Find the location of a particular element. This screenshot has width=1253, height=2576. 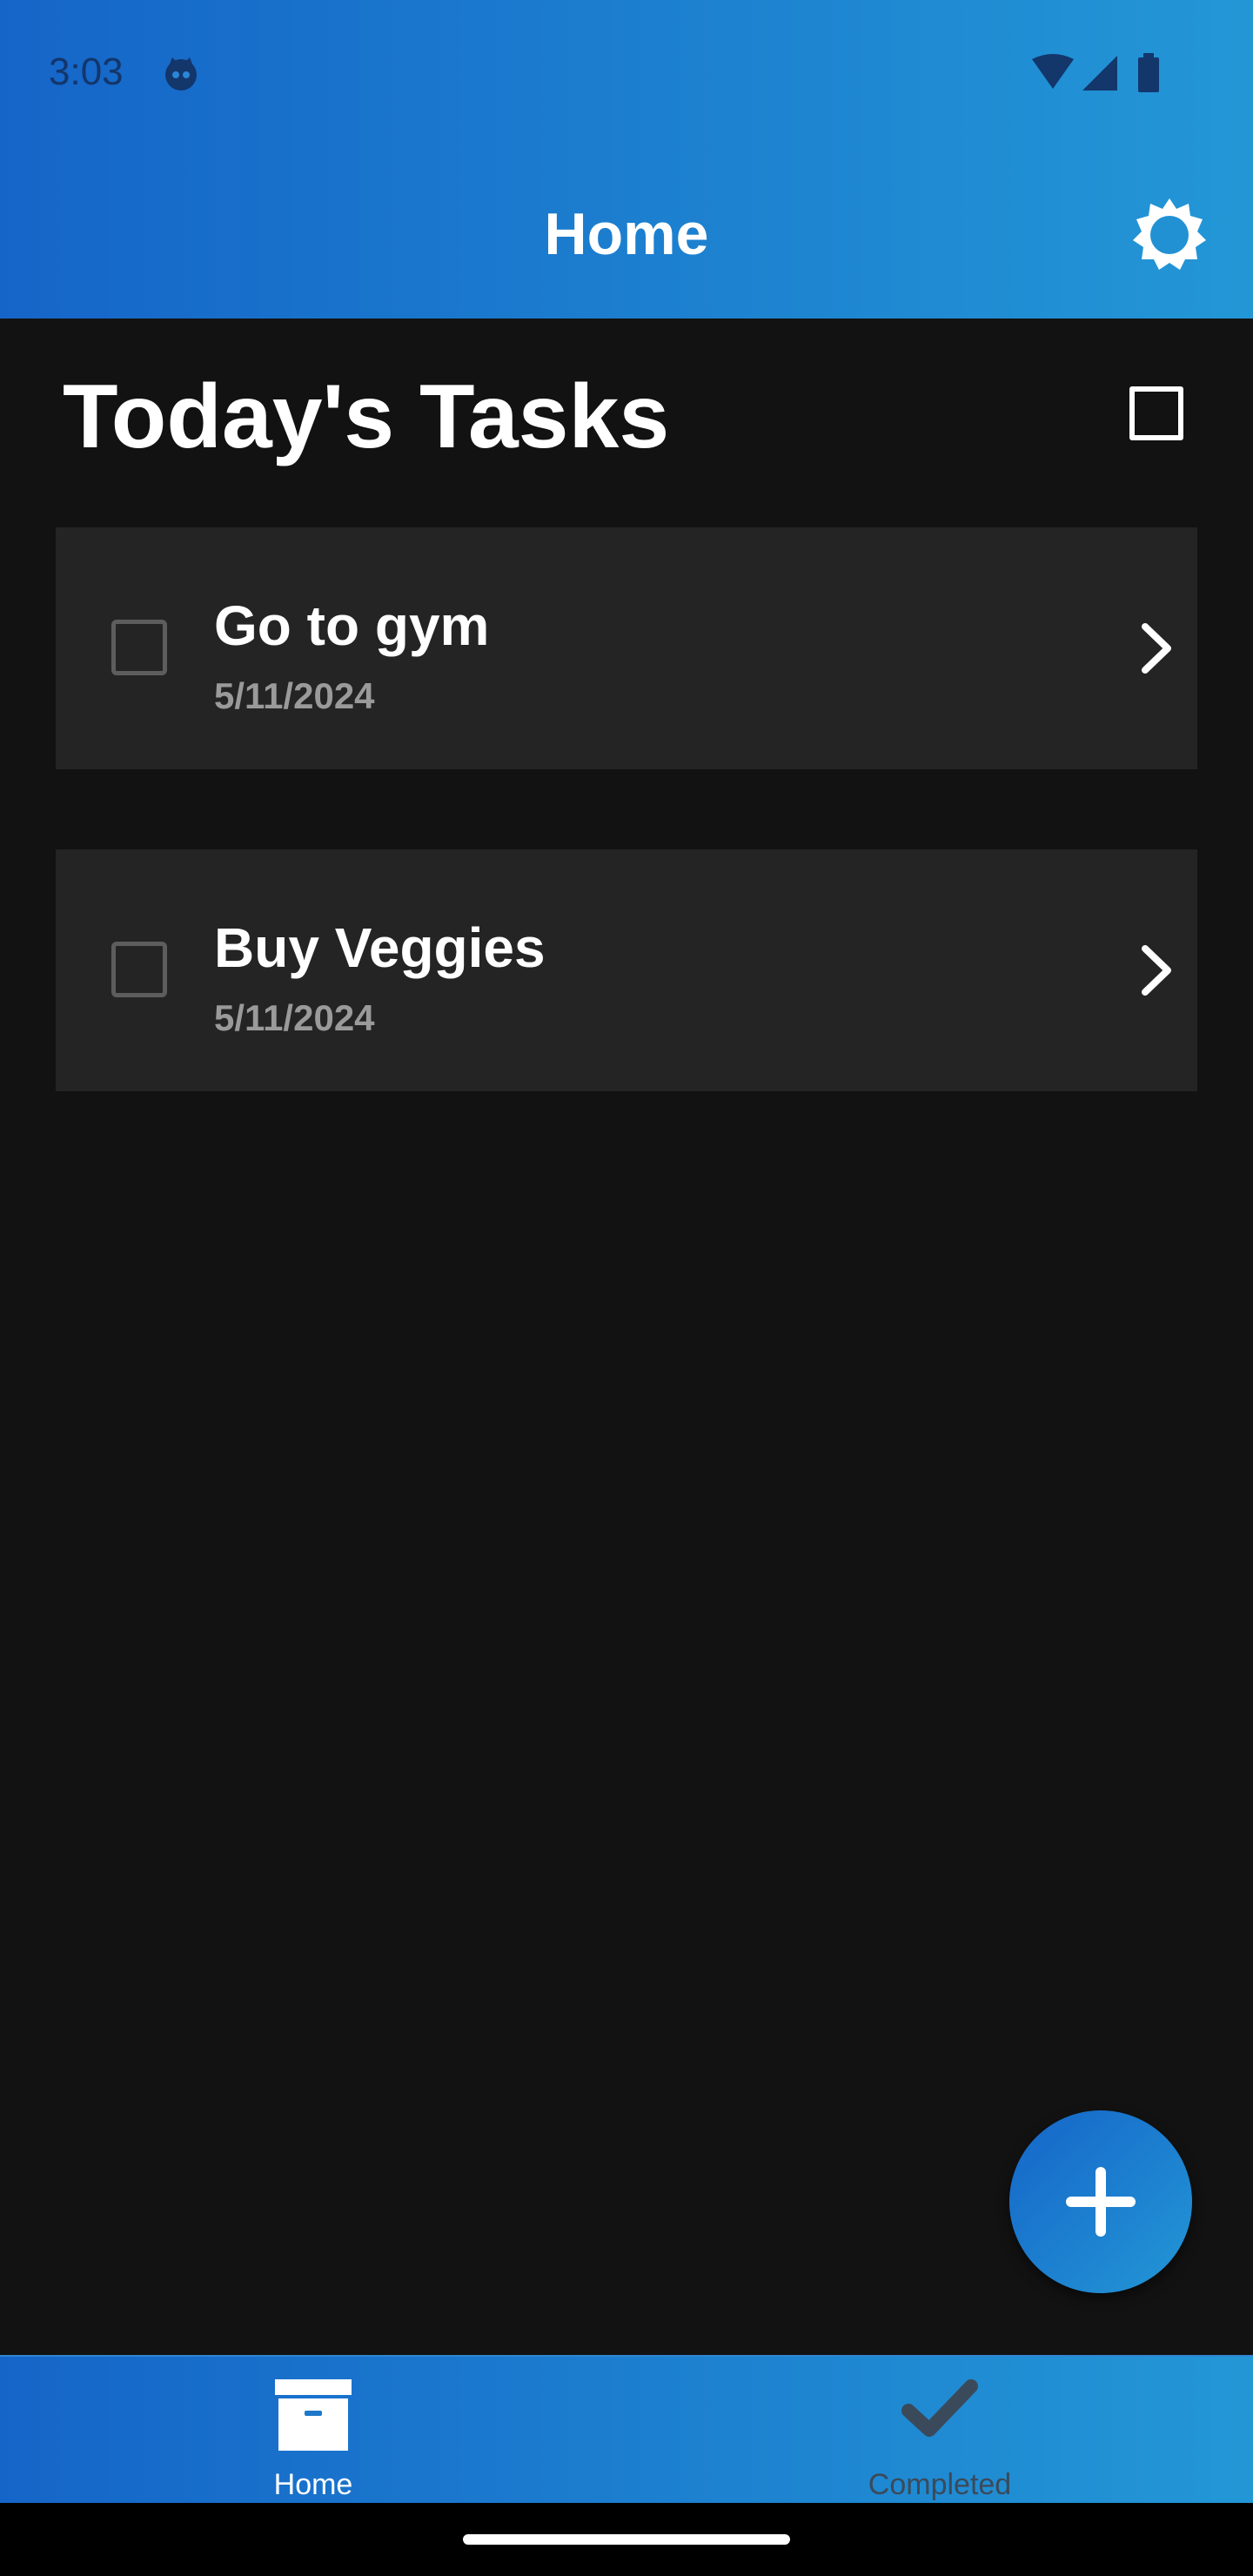

battery-icon is located at coordinates (1148, 72).